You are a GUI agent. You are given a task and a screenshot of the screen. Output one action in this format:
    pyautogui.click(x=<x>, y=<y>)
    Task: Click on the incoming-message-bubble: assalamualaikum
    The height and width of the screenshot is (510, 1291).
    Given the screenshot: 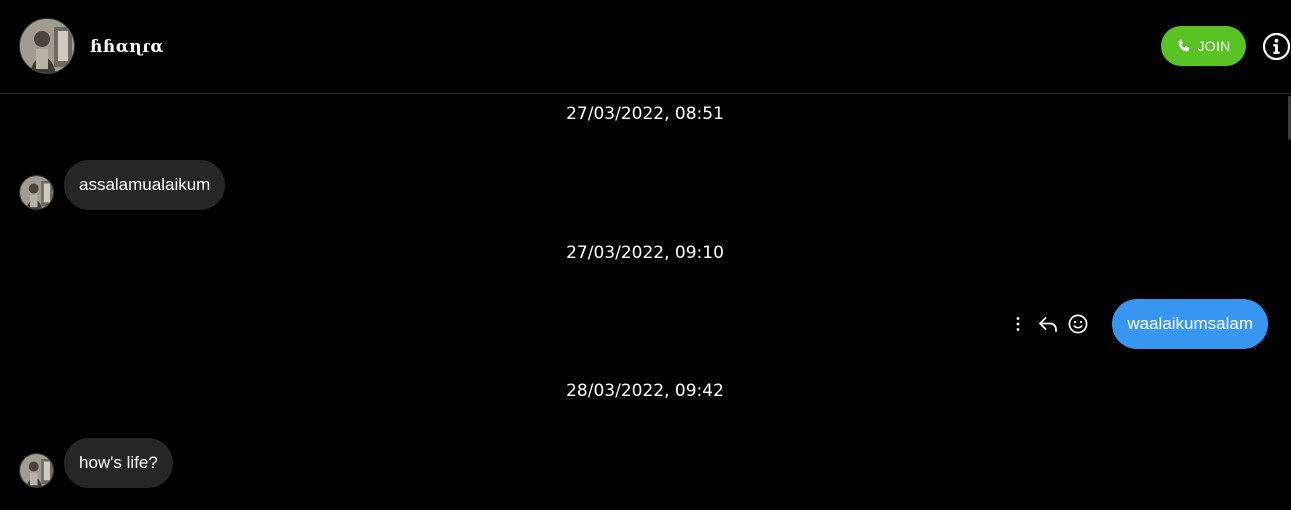 What is the action you would take?
    pyautogui.click(x=145, y=185)
    